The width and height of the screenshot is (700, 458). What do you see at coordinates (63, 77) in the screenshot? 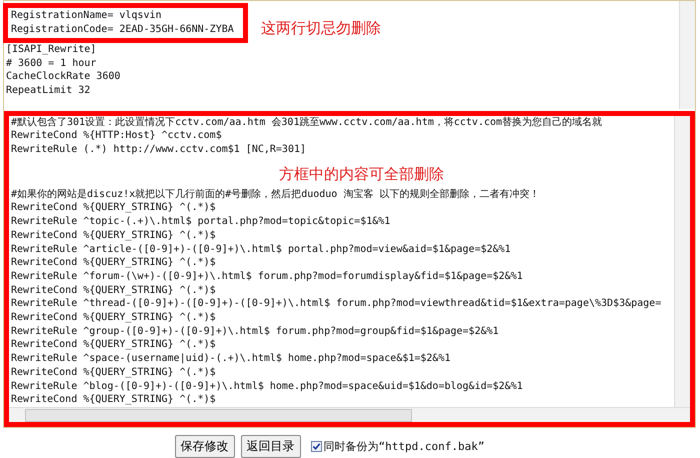
I see `code-line: CacheClockRate 3600` at bounding box center [63, 77].